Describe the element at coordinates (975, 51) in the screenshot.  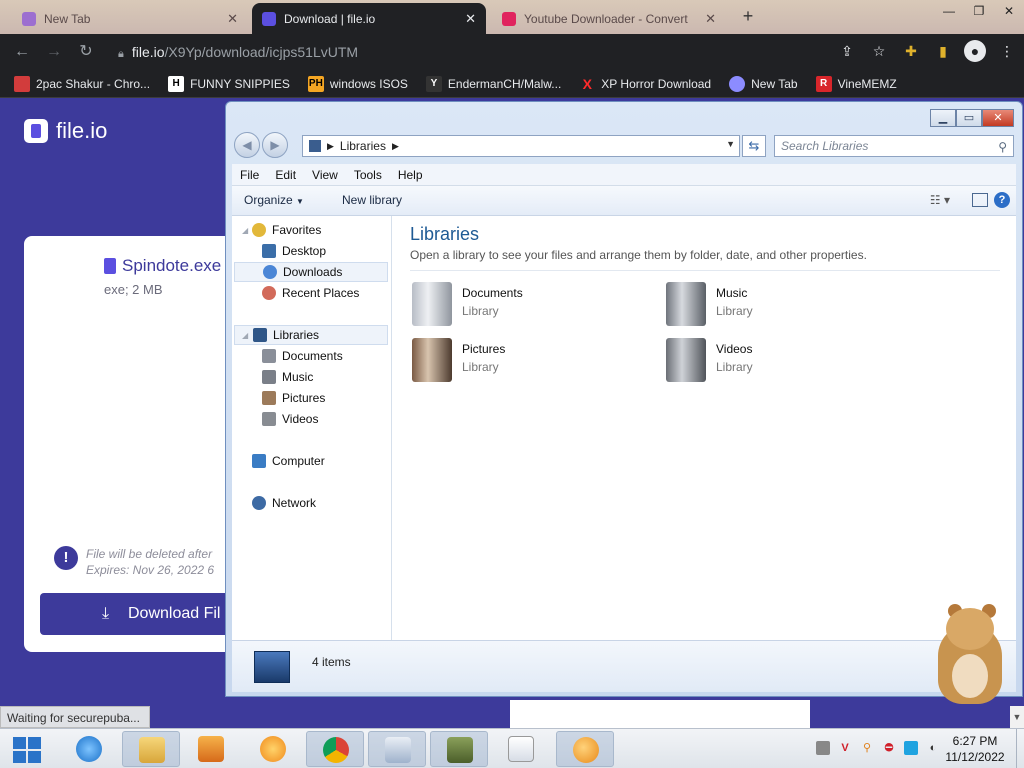
I see `profile-avatar-icon: ●` at that location.